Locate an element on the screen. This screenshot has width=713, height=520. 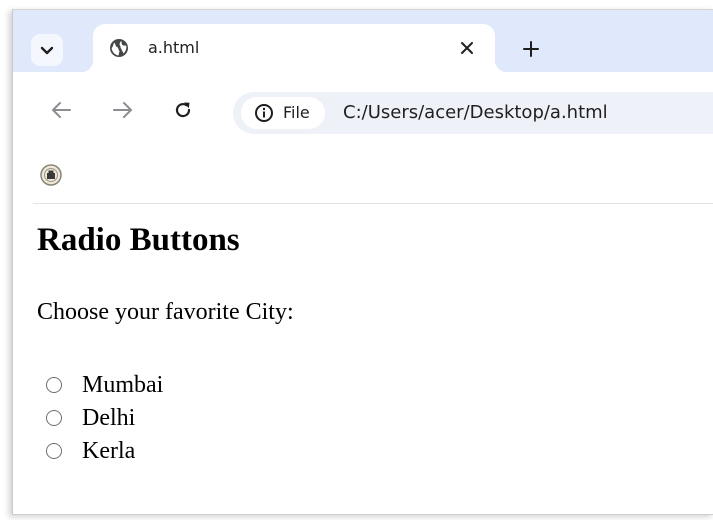
site-info-chip: File is located at coordinates (283, 113).